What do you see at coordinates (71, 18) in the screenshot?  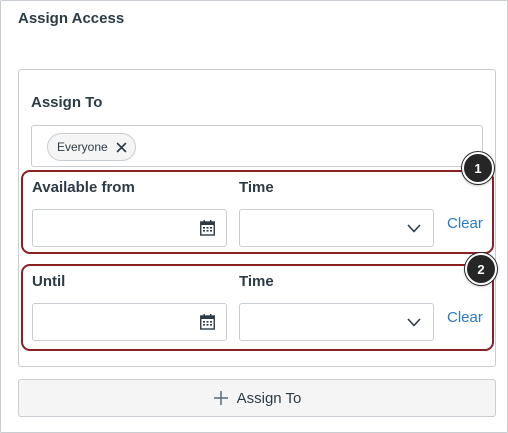 I see `panel-title: Assign Access` at bounding box center [71, 18].